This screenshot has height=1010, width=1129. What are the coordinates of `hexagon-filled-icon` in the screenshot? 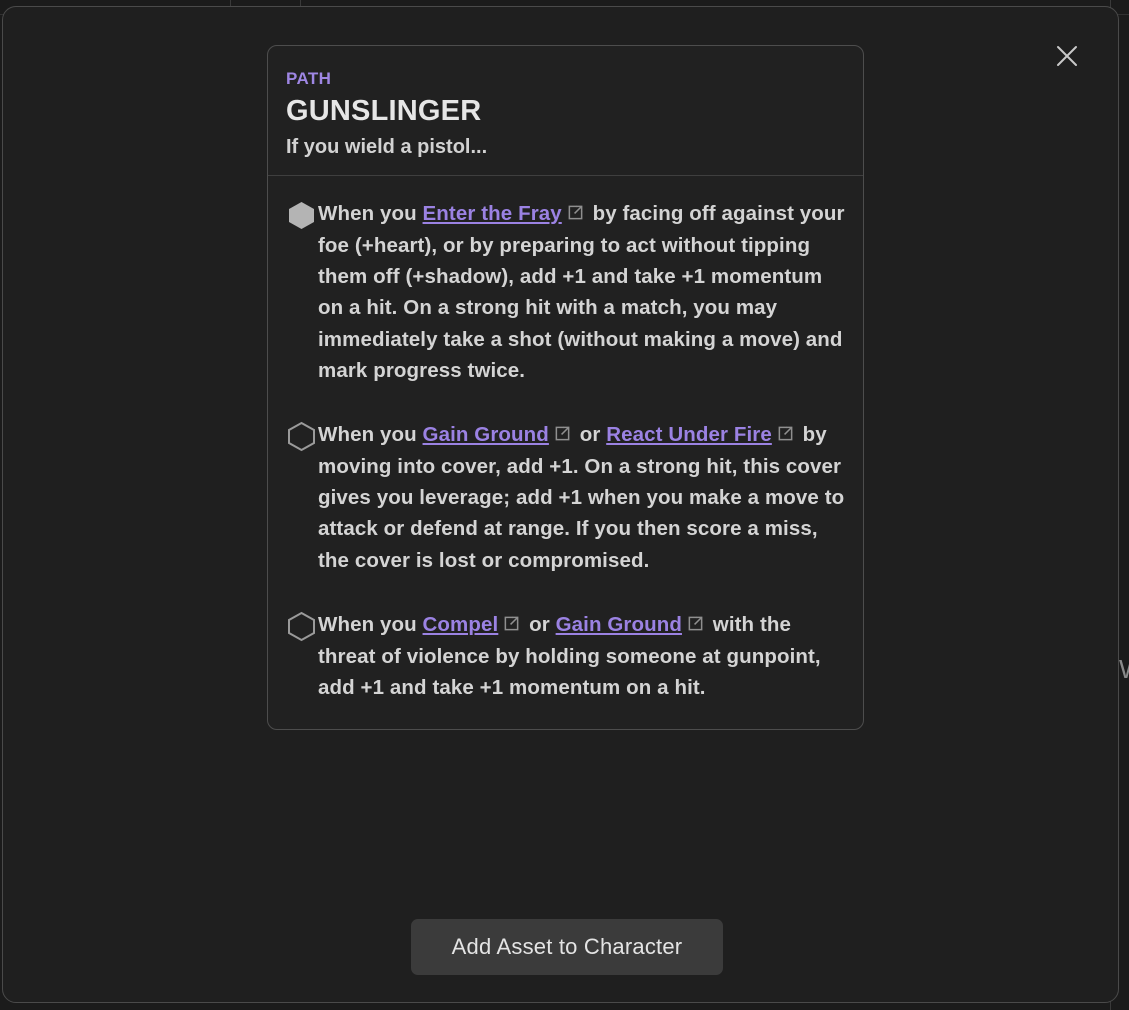 It's located at (301, 215).